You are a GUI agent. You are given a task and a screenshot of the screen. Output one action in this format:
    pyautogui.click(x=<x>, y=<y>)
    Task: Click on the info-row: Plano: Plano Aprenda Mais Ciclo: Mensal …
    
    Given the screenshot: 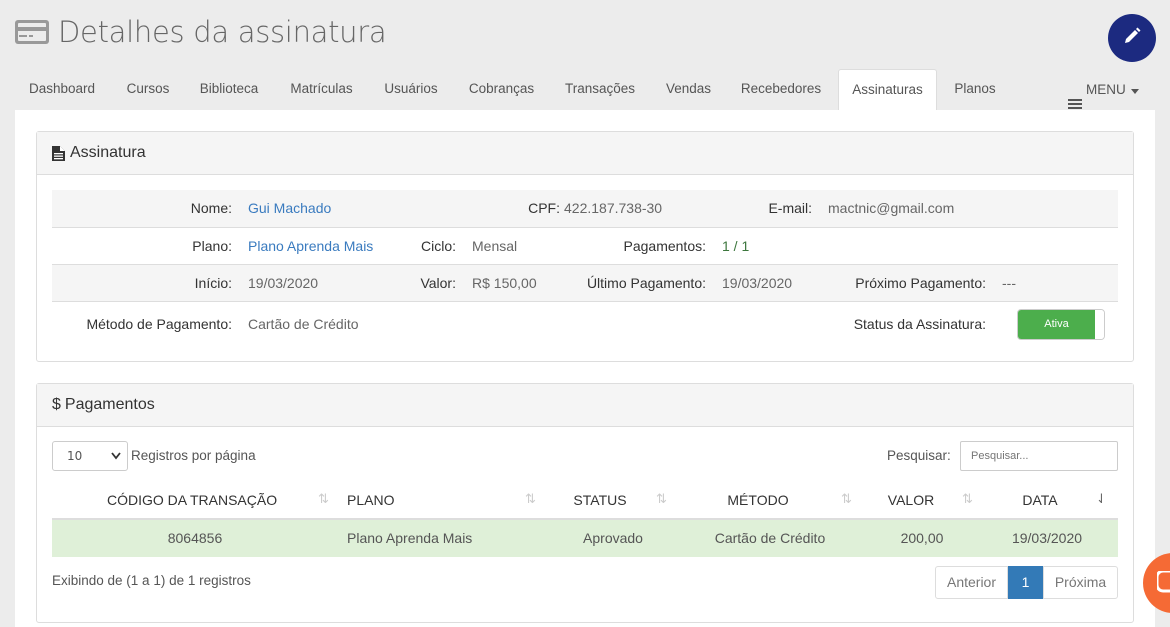 What is the action you would take?
    pyautogui.click(x=585, y=245)
    